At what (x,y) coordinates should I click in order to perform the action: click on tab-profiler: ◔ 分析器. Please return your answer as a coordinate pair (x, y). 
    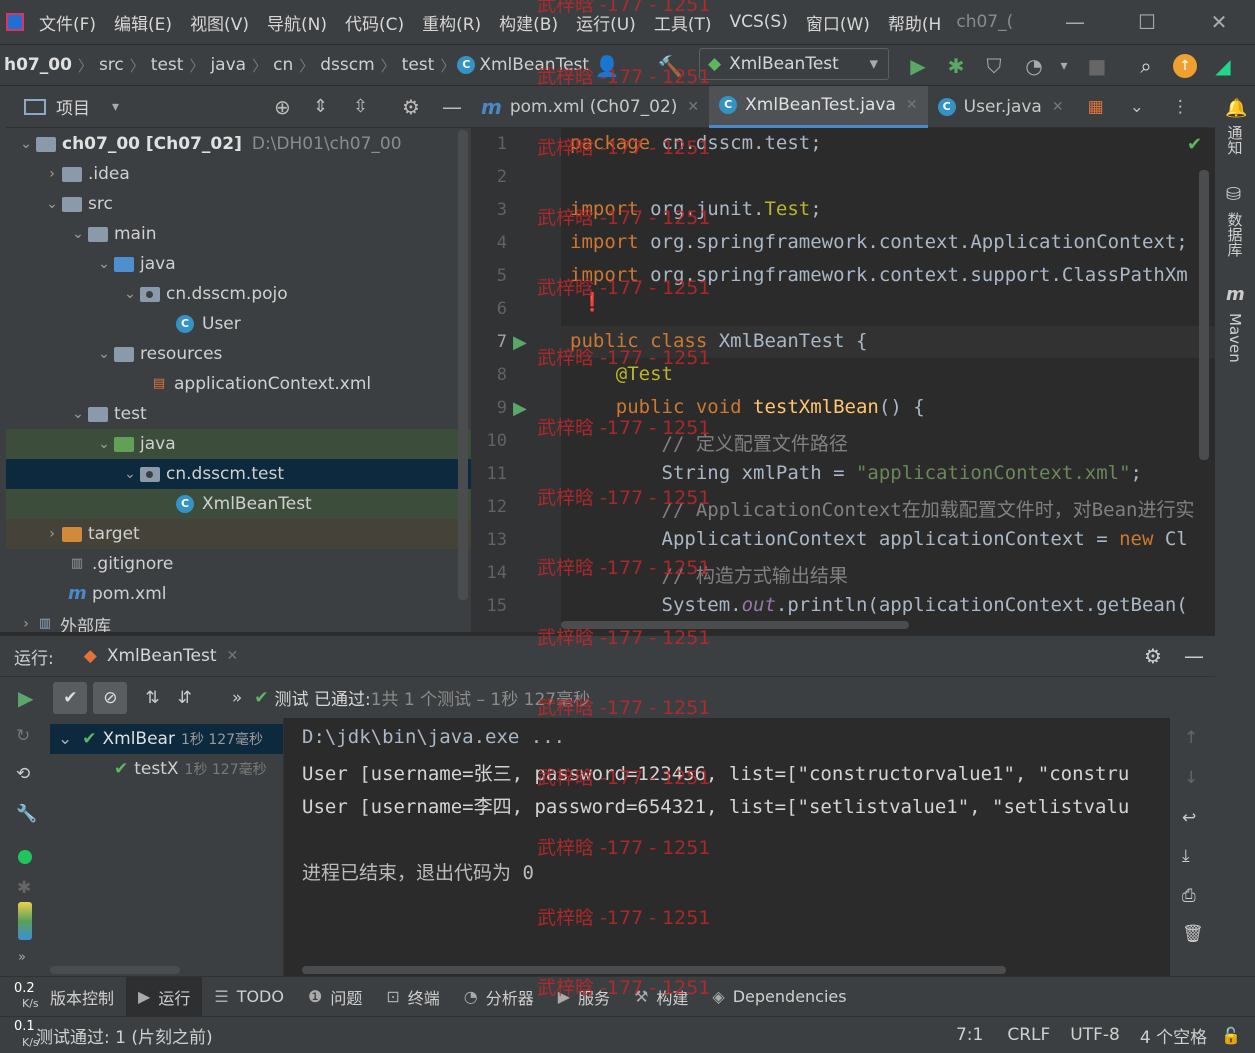
    Looking at the image, I should click on (499, 997).